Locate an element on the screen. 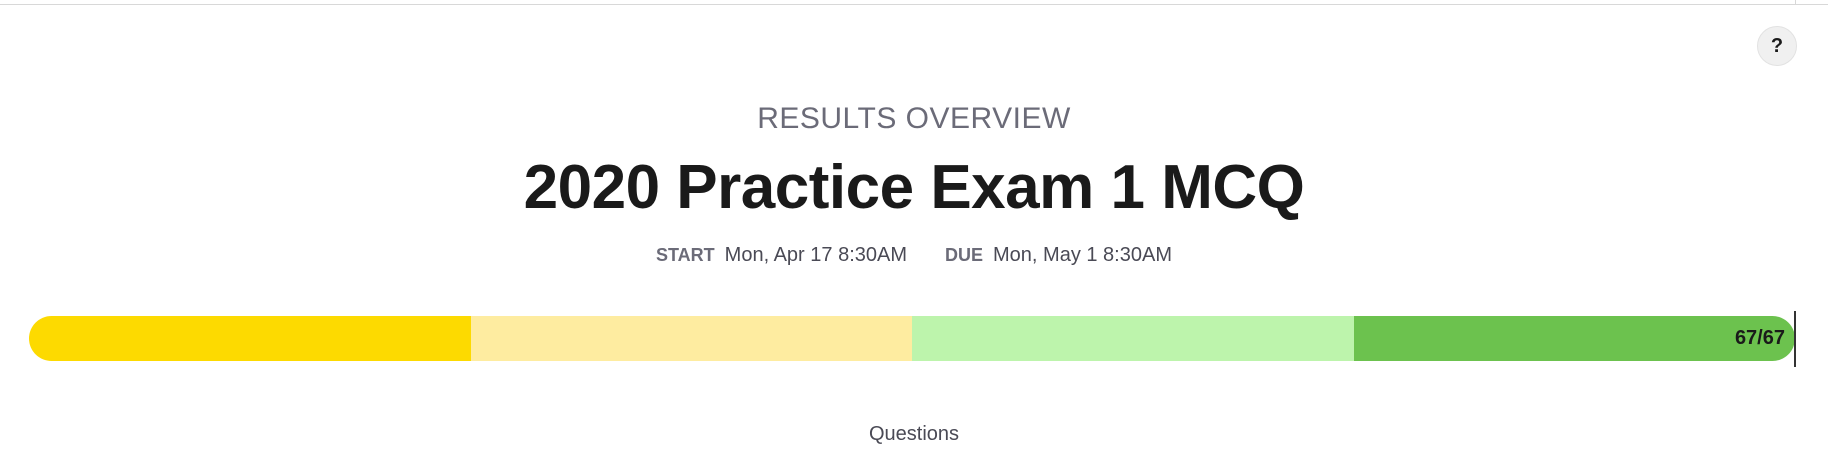  questions-heading: Questions is located at coordinates (914, 434).